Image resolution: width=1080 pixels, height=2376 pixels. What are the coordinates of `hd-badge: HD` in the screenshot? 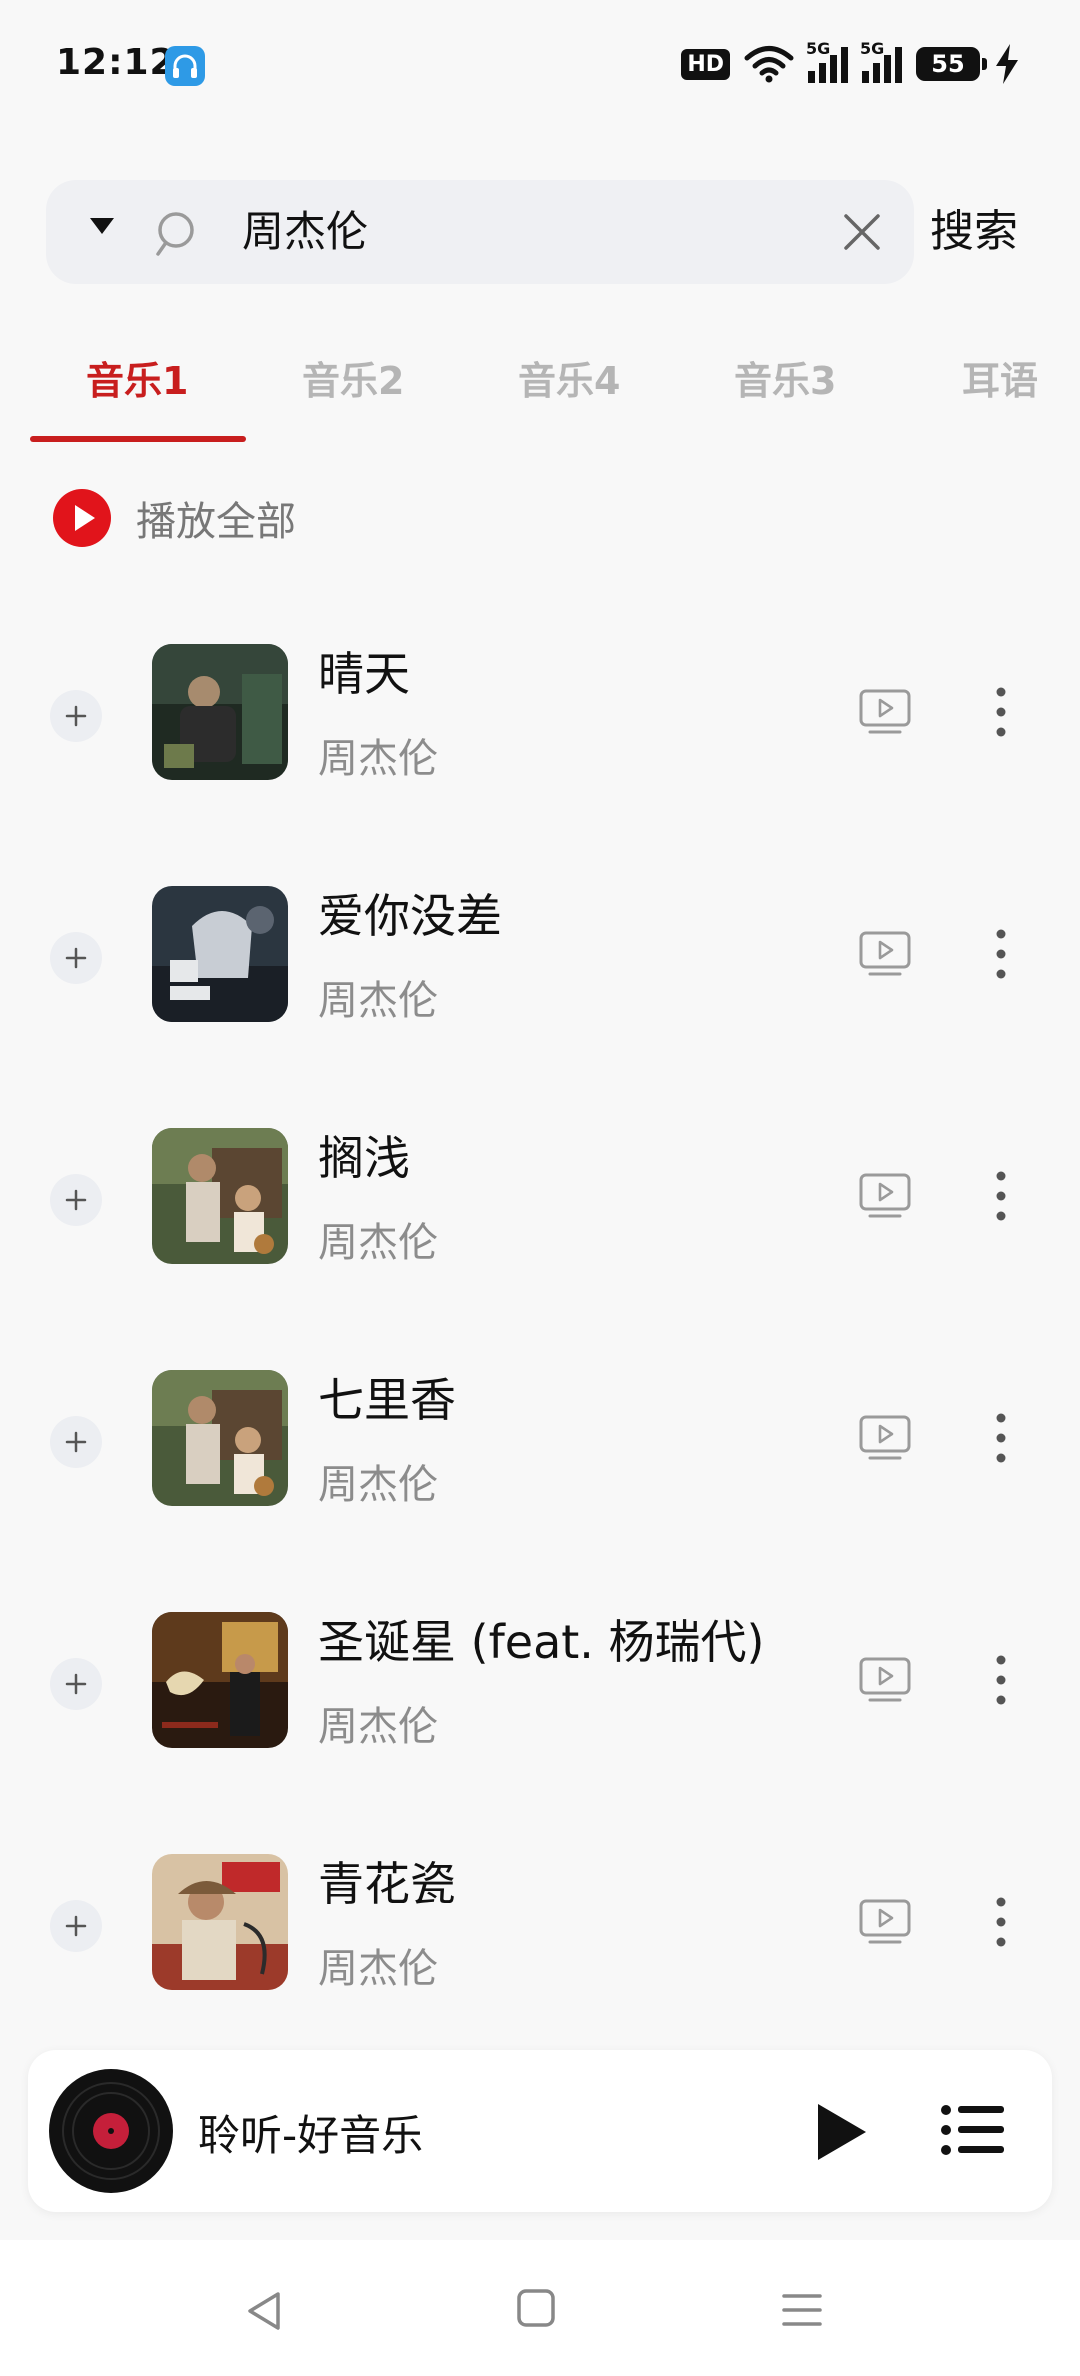 It's located at (705, 64).